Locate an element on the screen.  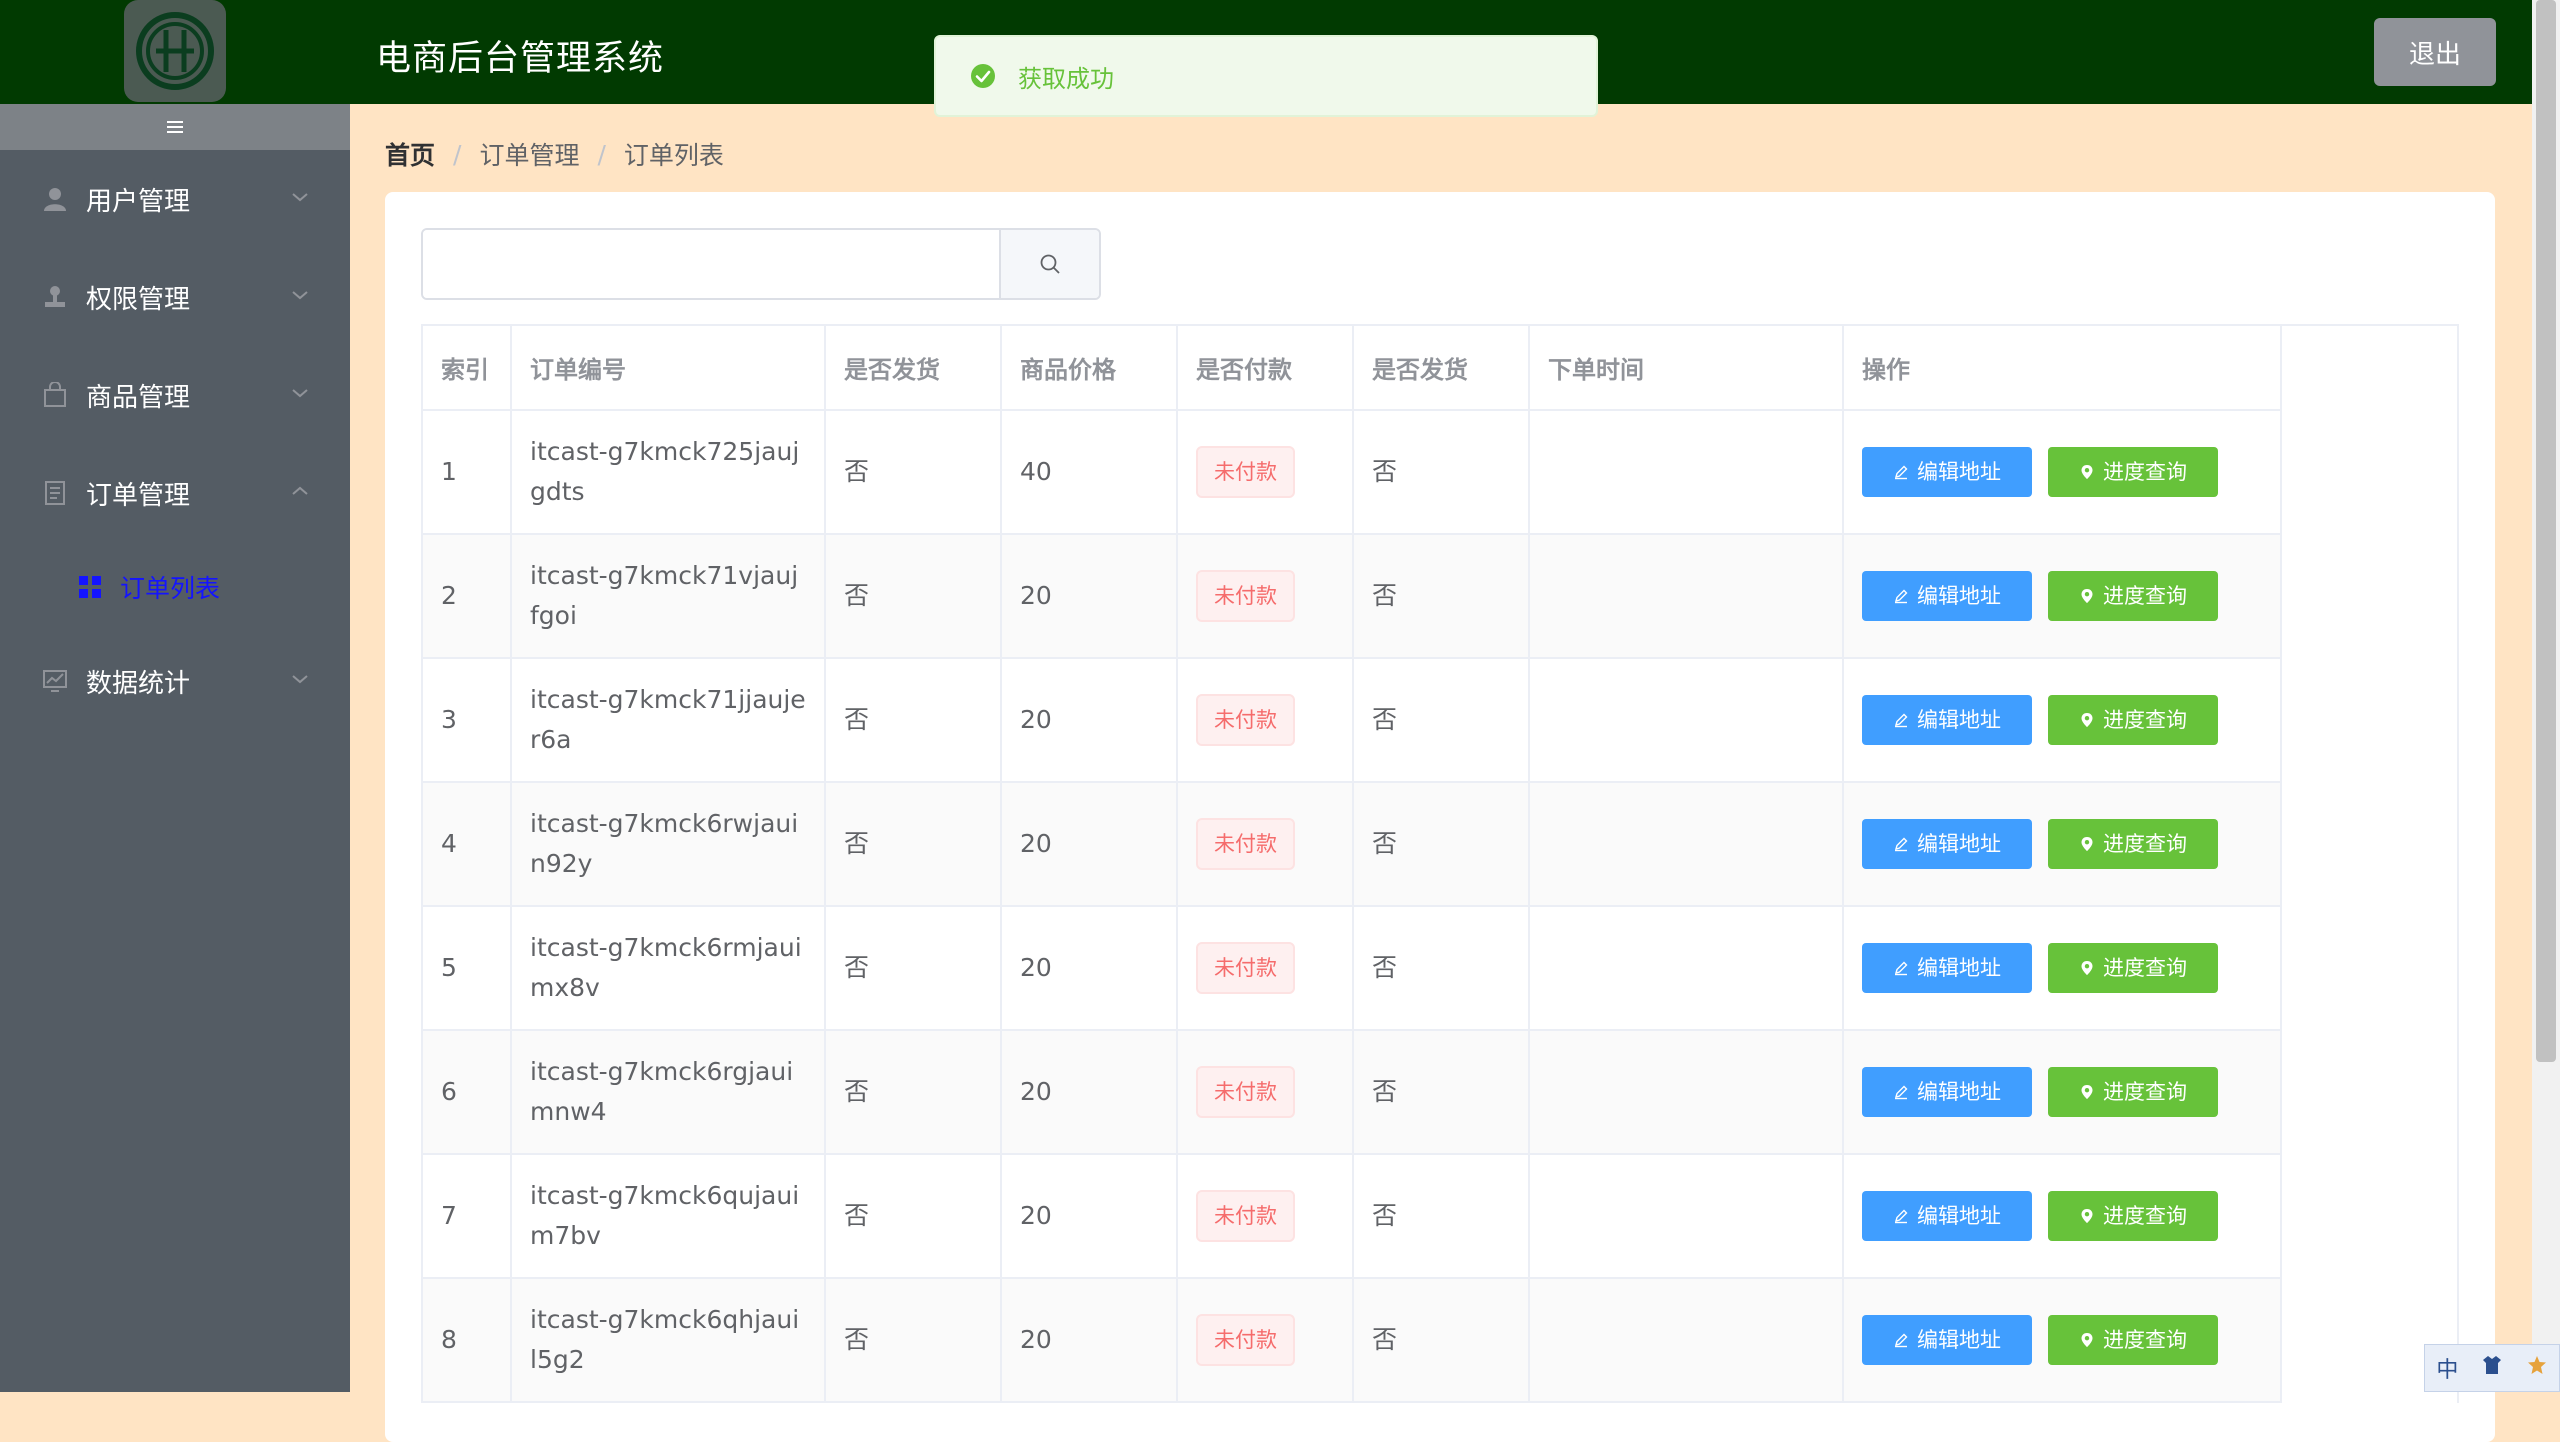
column-header: 操作 is located at coordinates (2062, 368).